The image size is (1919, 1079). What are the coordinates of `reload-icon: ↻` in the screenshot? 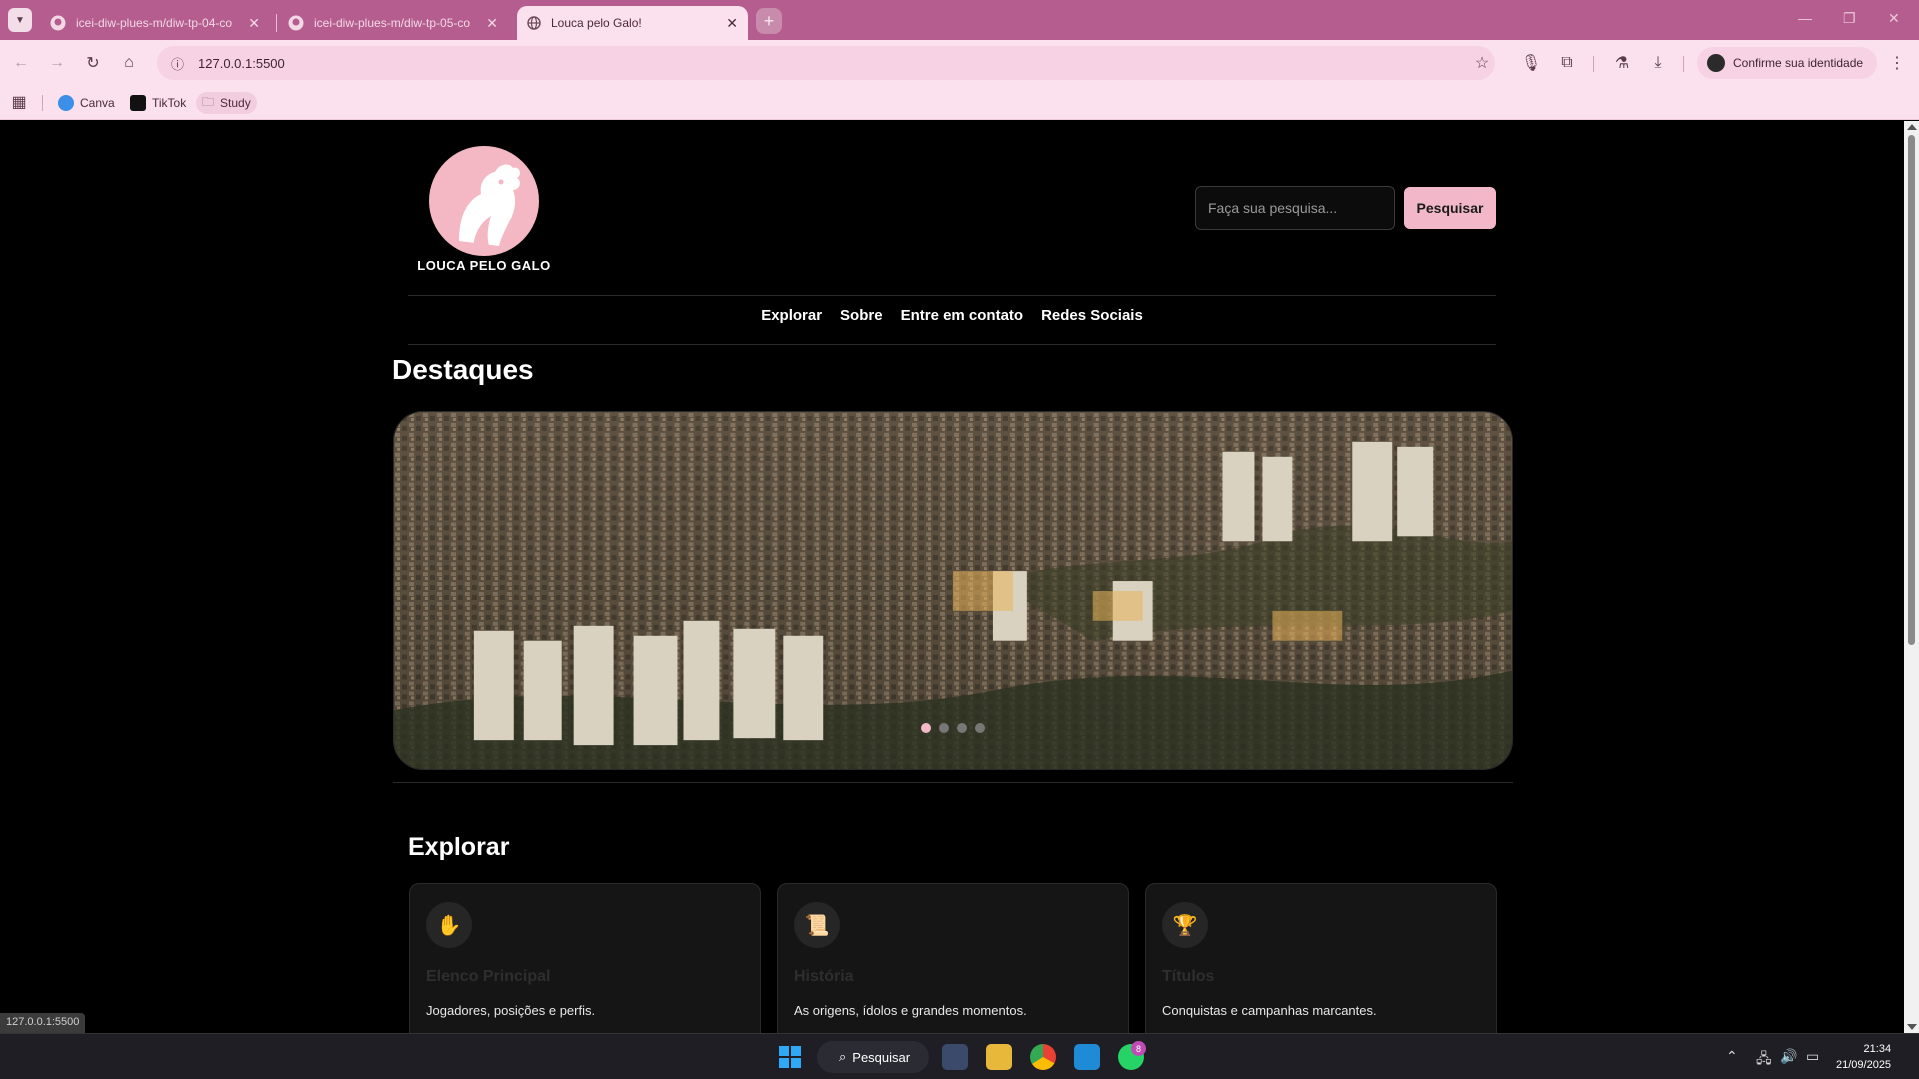 It's located at (93, 63).